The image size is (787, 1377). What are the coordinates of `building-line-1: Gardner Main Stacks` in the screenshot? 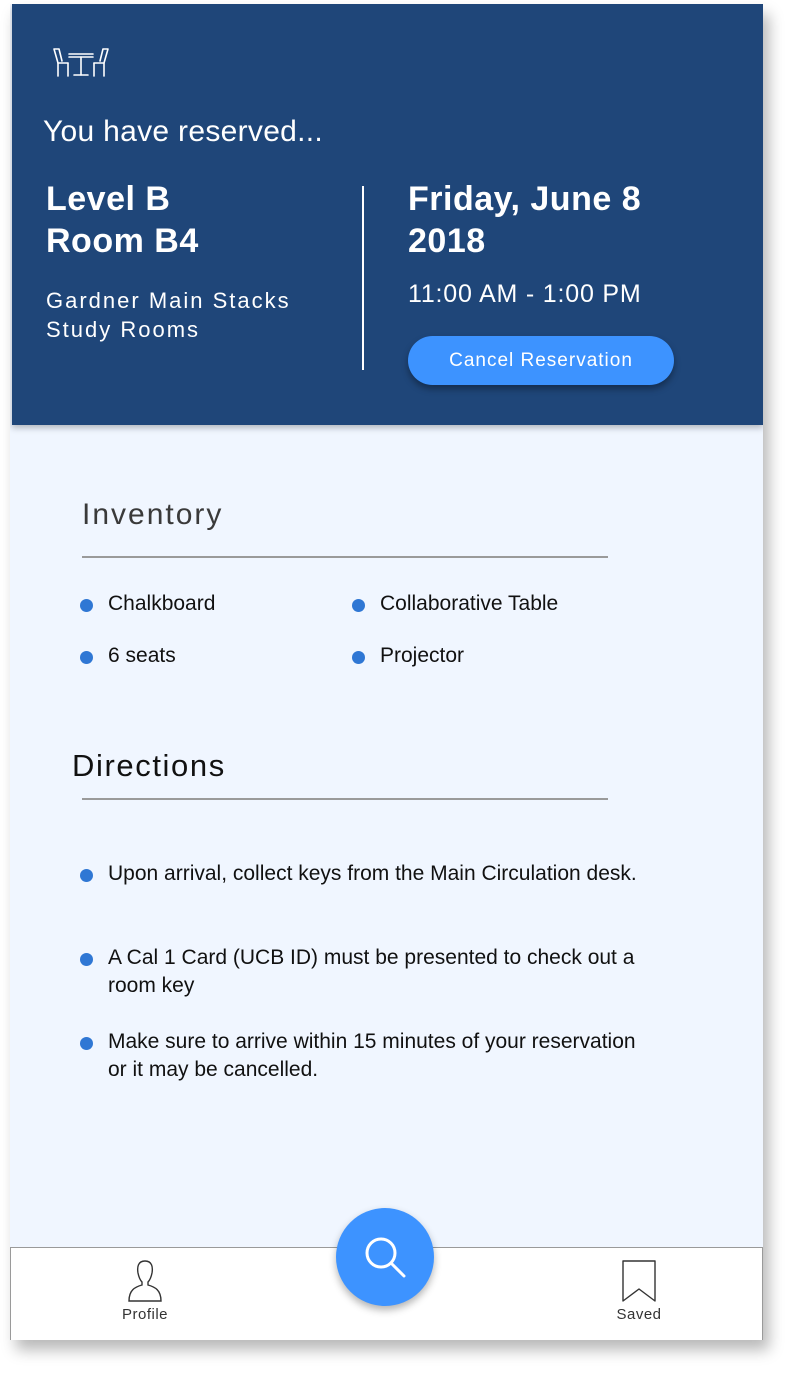 It's located at (168, 300).